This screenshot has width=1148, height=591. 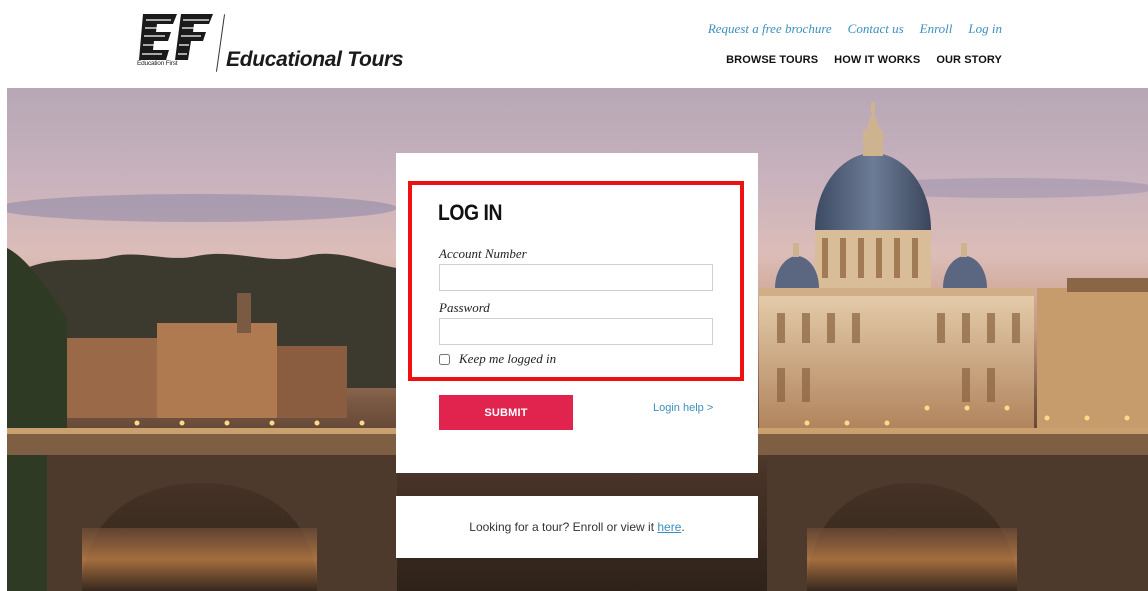 What do you see at coordinates (772, 60) in the screenshot?
I see `nav-browse-tours: BROWSE TOURS` at bounding box center [772, 60].